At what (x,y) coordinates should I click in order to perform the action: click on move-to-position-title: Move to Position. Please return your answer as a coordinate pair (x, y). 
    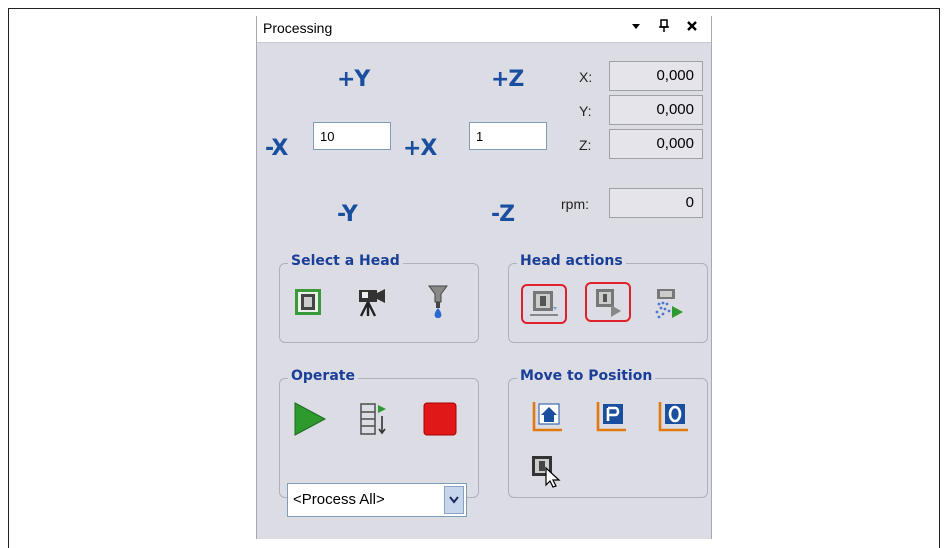
    Looking at the image, I should click on (586, 376).